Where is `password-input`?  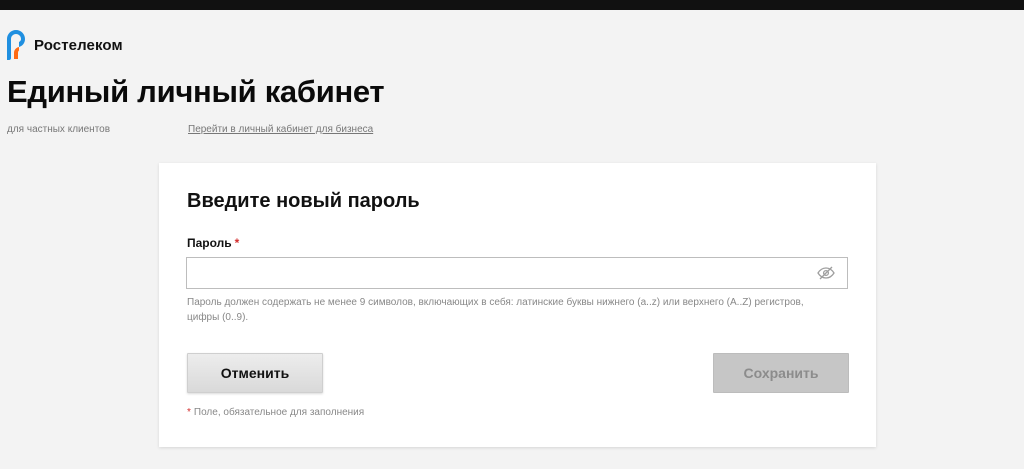 password-input is located at coordinates (517, 273).